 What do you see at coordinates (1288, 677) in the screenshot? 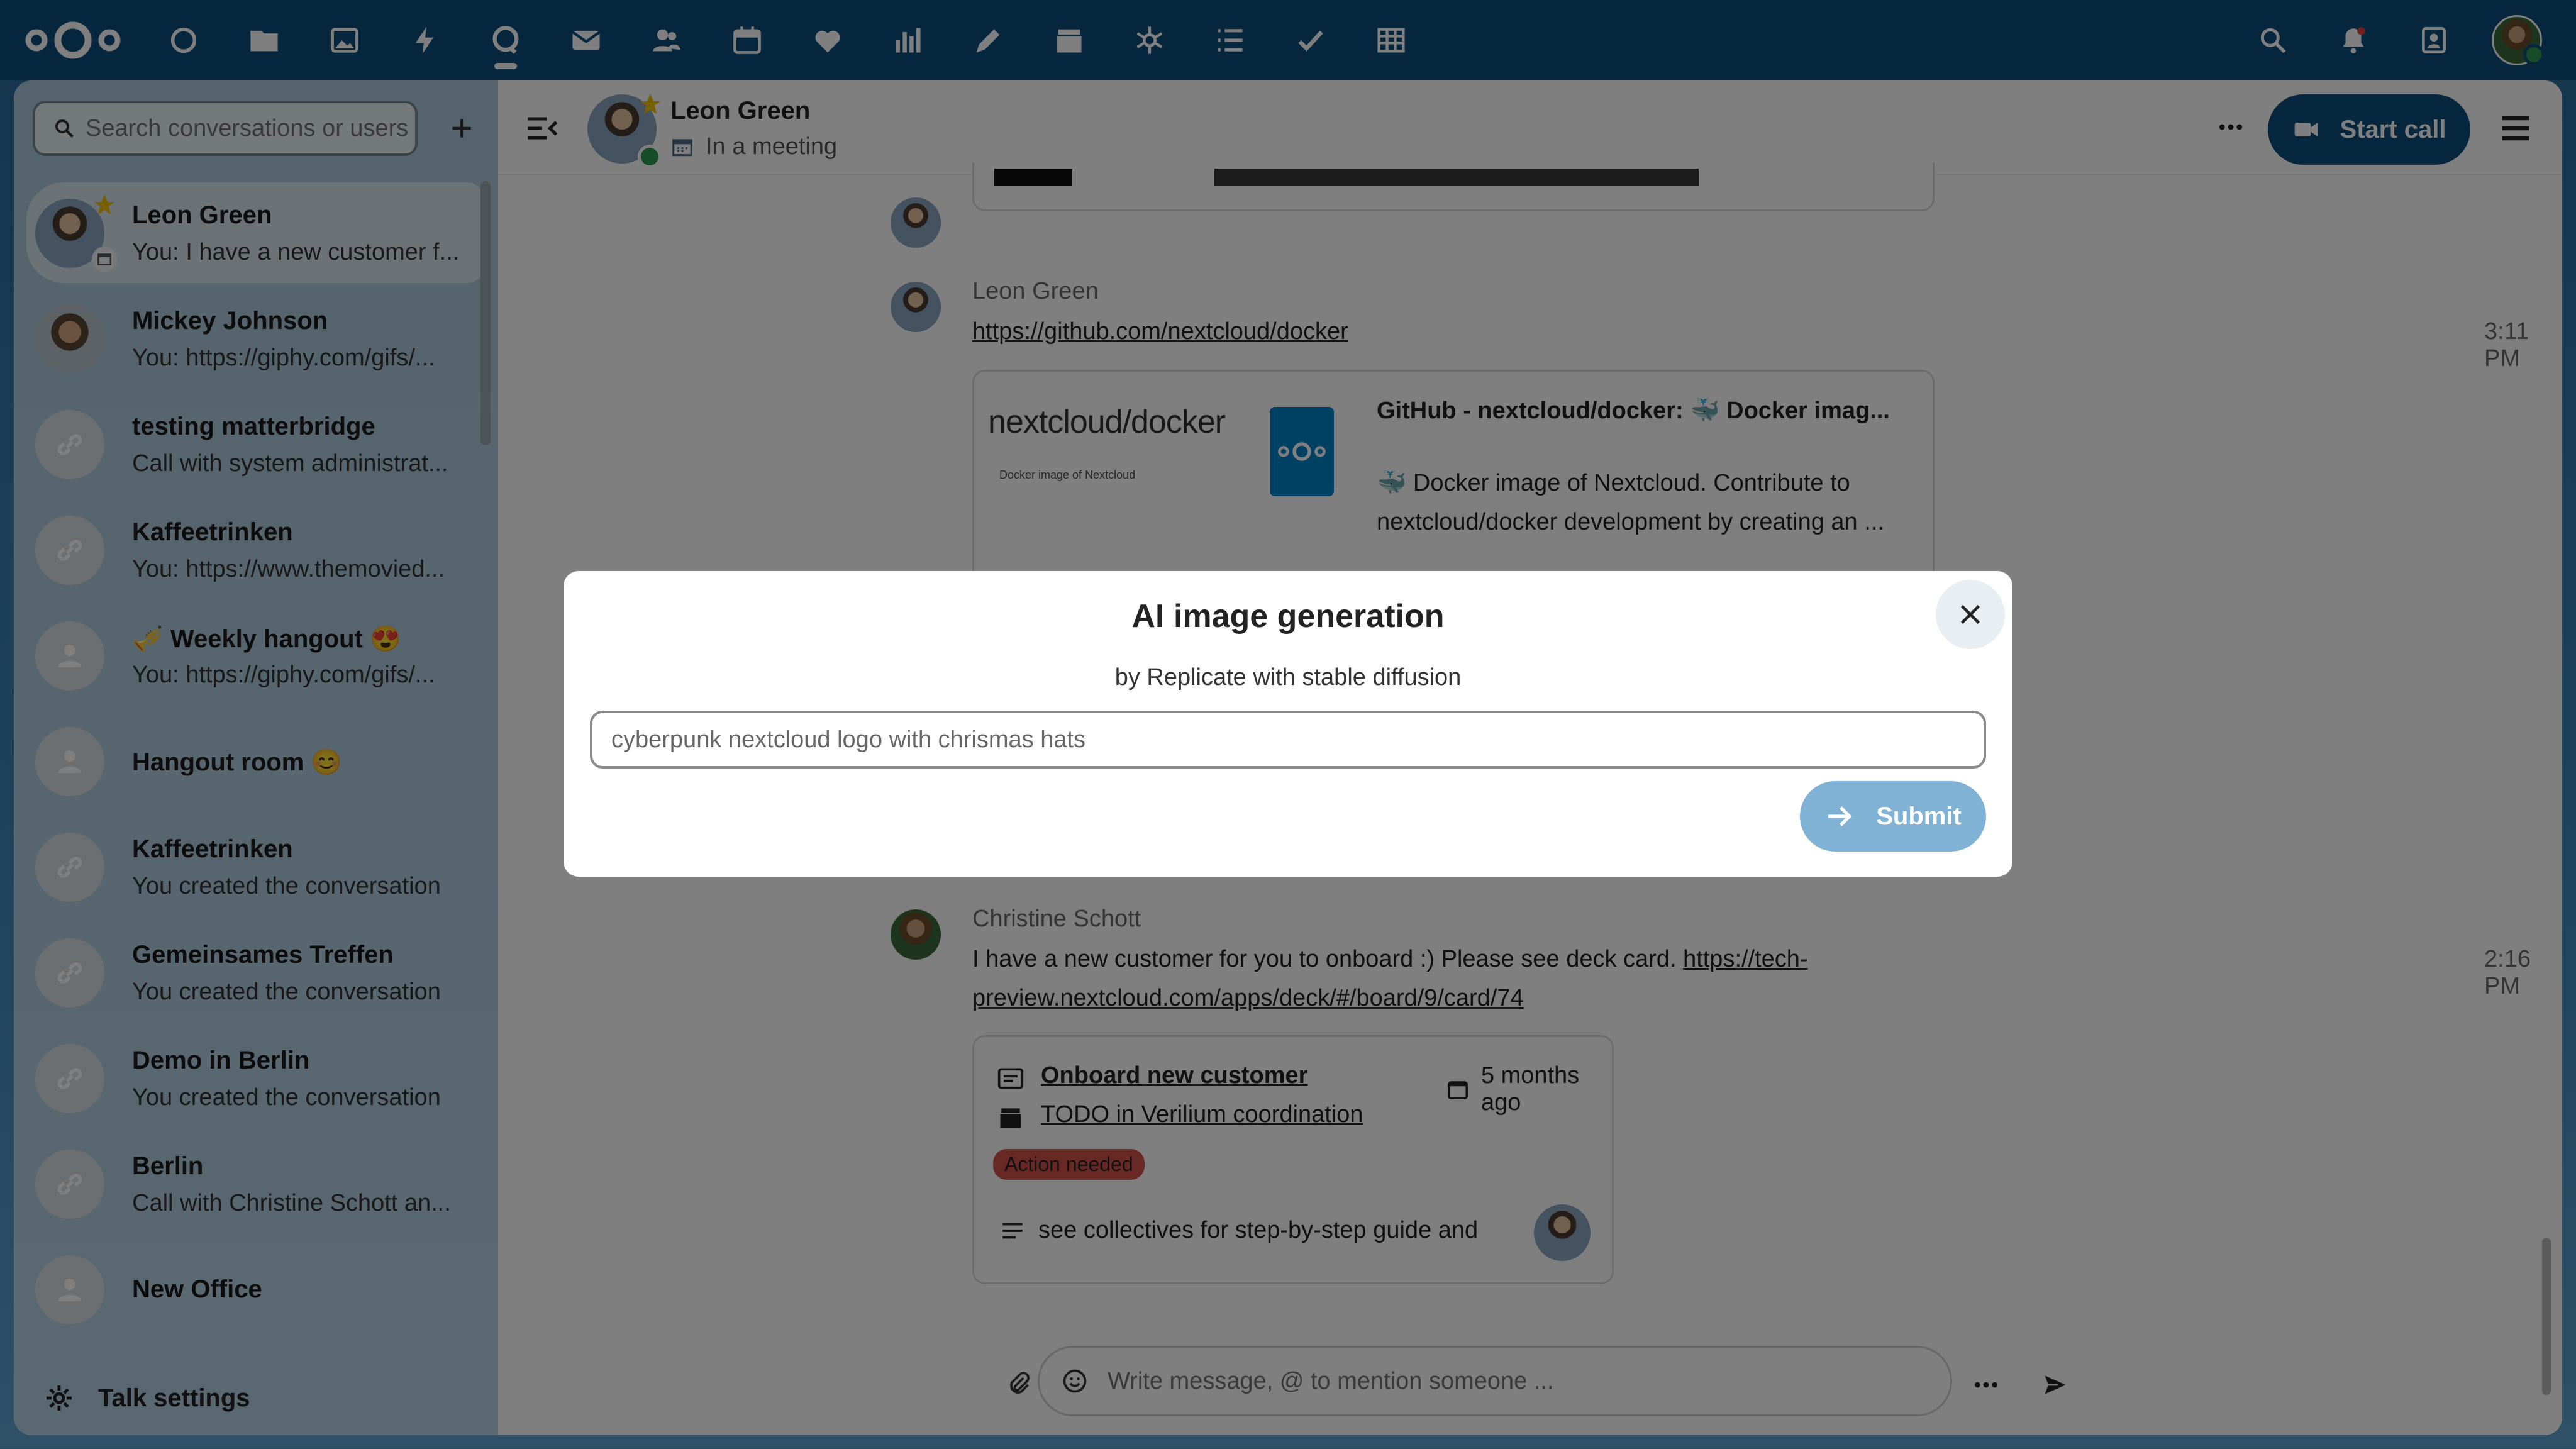
I see `dialog-subtitle: by Replicate with stable diffusion` at bounding box center [1288, 677].